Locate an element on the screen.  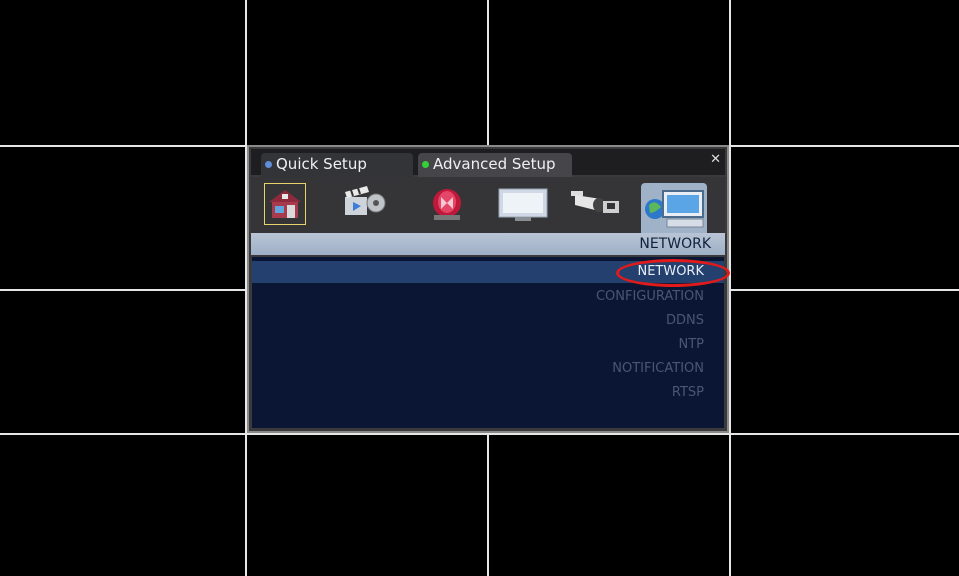
tab-quick-setup: Quick Setup is located at coordinates (337, 165).